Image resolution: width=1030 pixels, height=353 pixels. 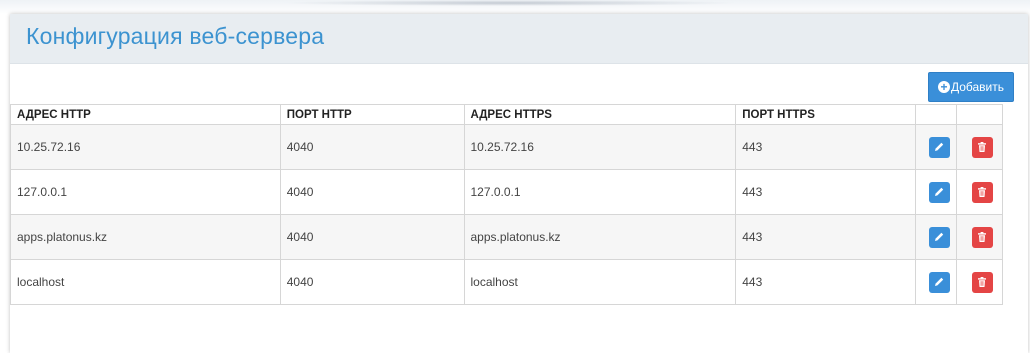 What do you see at coordinates (979, 114) in the screenshot?
I see `column-header-delete` at bounding box center [979, 114].